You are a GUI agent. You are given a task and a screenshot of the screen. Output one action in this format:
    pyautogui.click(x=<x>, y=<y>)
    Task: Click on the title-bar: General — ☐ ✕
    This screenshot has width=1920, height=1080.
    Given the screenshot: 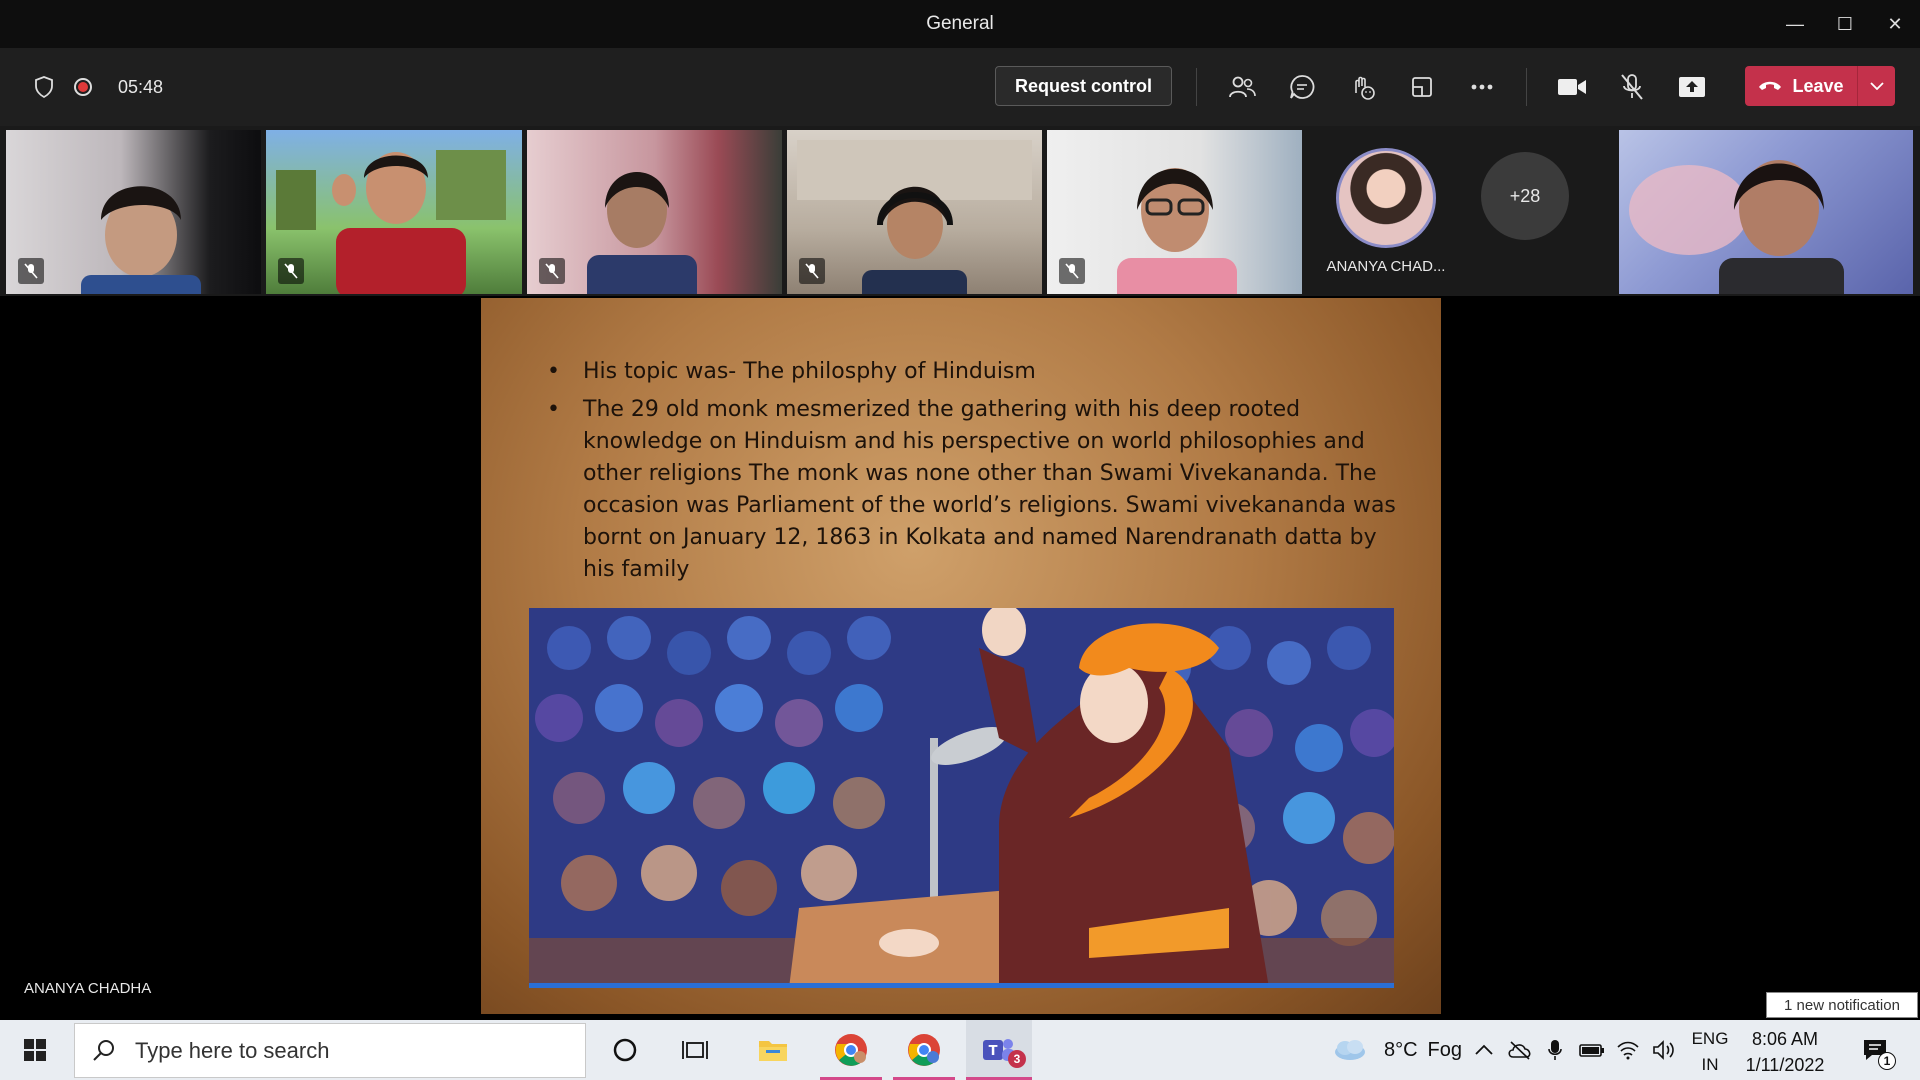 What is the action you would take?
    pyautogui.click(x=960, y=24)
    